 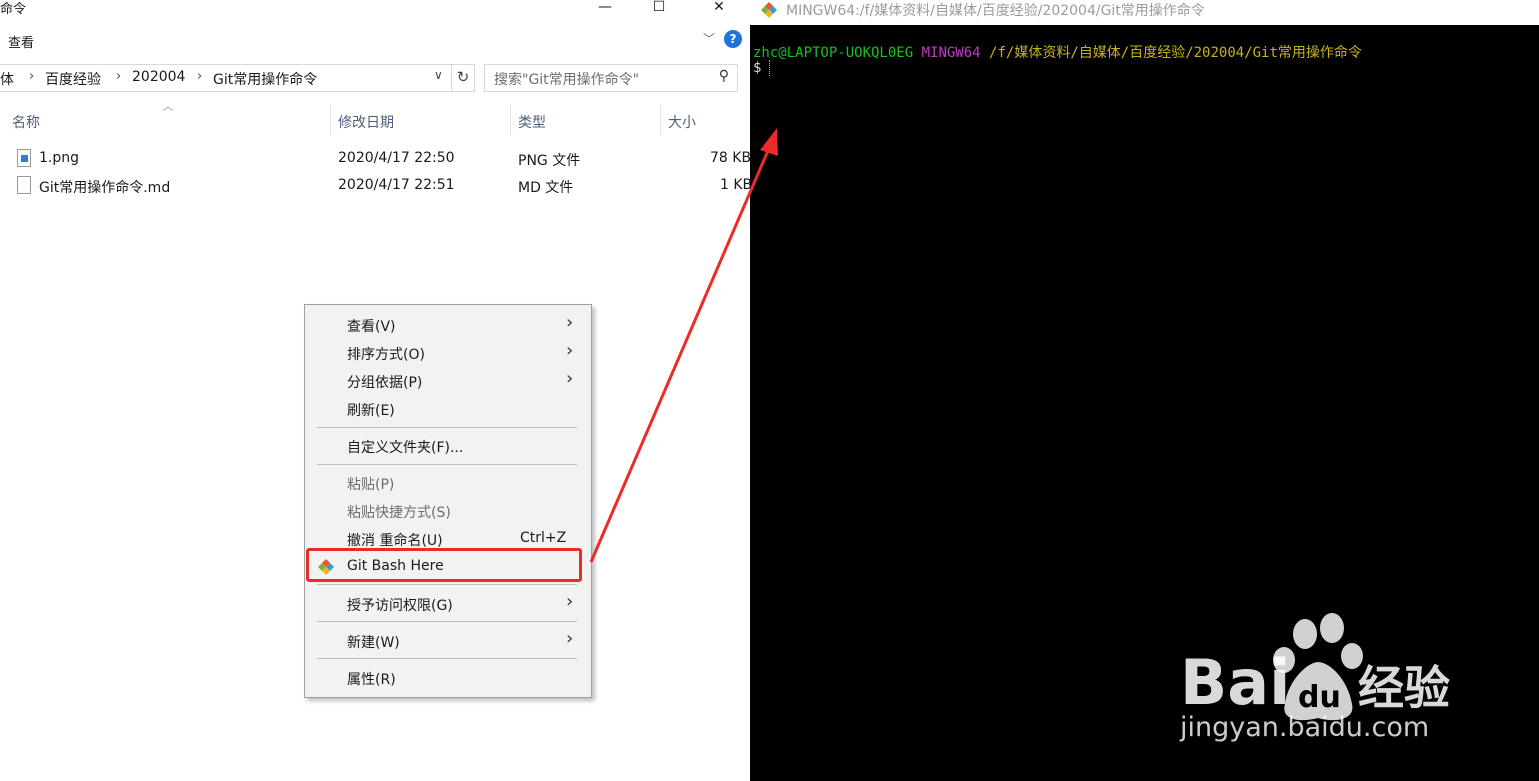 What do you see at coordinates (448, 641) in the screenshot?
I see `menu-item-new: 新建(W) ›` at bounding box center [448, 641].